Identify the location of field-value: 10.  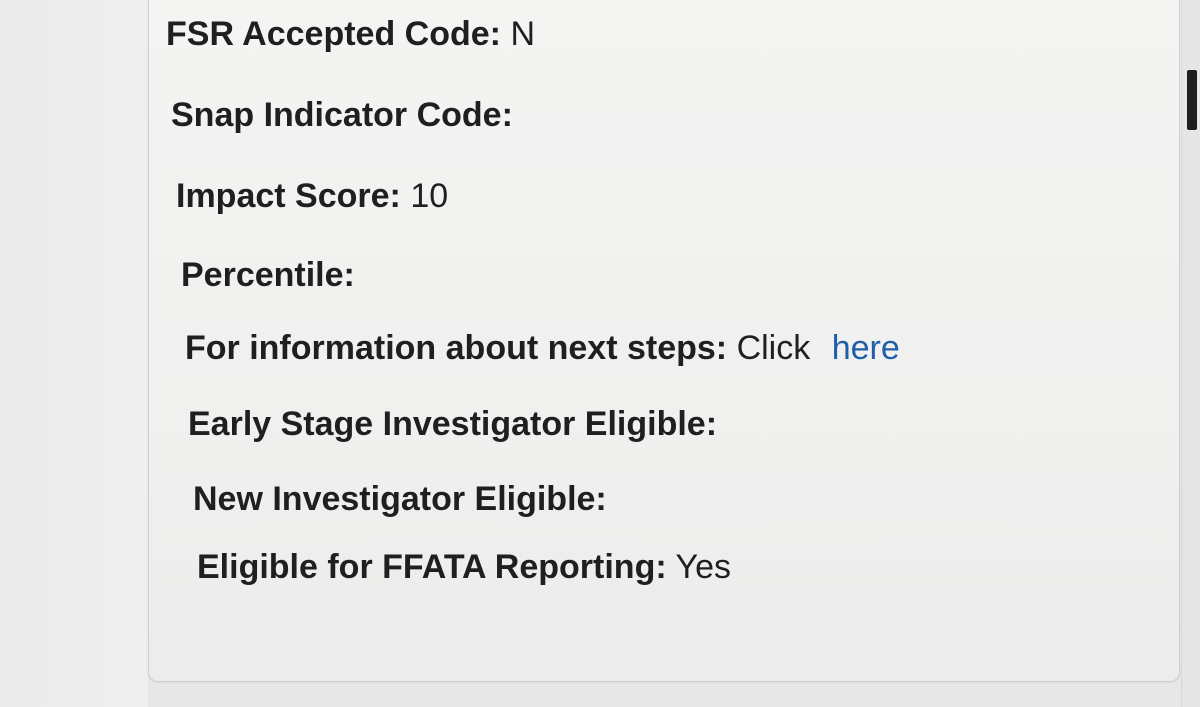
(429, 196).